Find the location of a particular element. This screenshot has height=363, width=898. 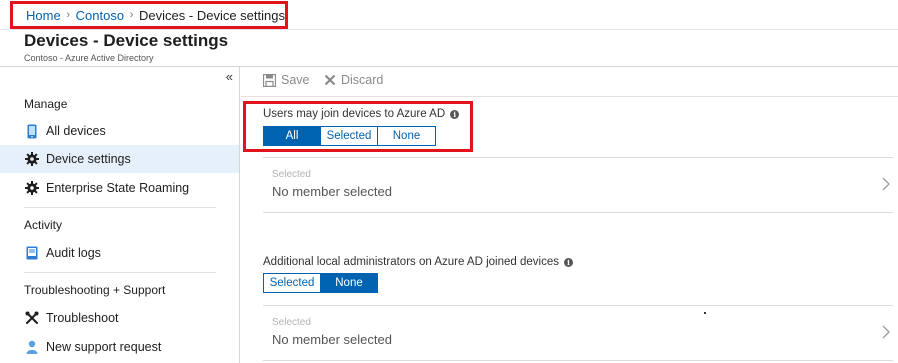

discard-button: Discard is located at coordinates (353, 80).